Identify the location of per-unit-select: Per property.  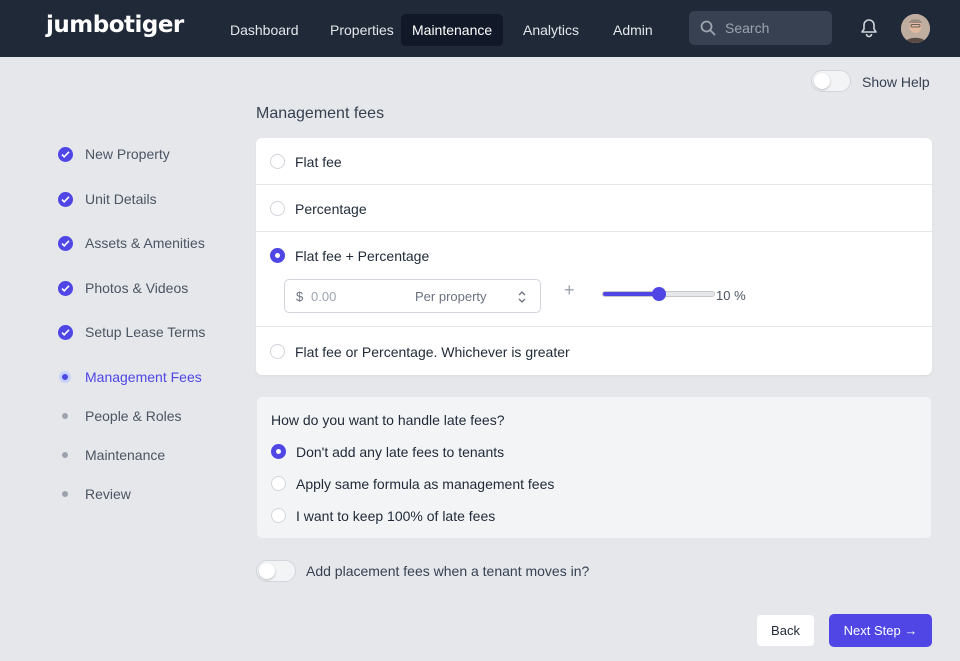
(451, 296).